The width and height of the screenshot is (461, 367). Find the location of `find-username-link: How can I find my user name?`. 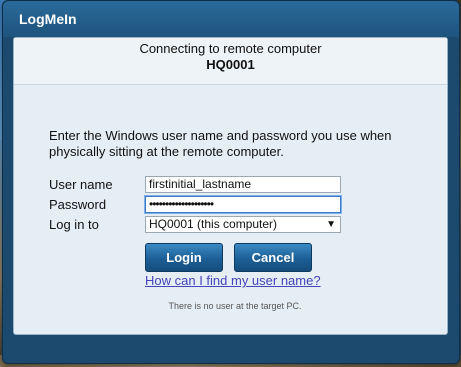

find-username-link: How can I find my user name? is located at coordinates (233, 280).